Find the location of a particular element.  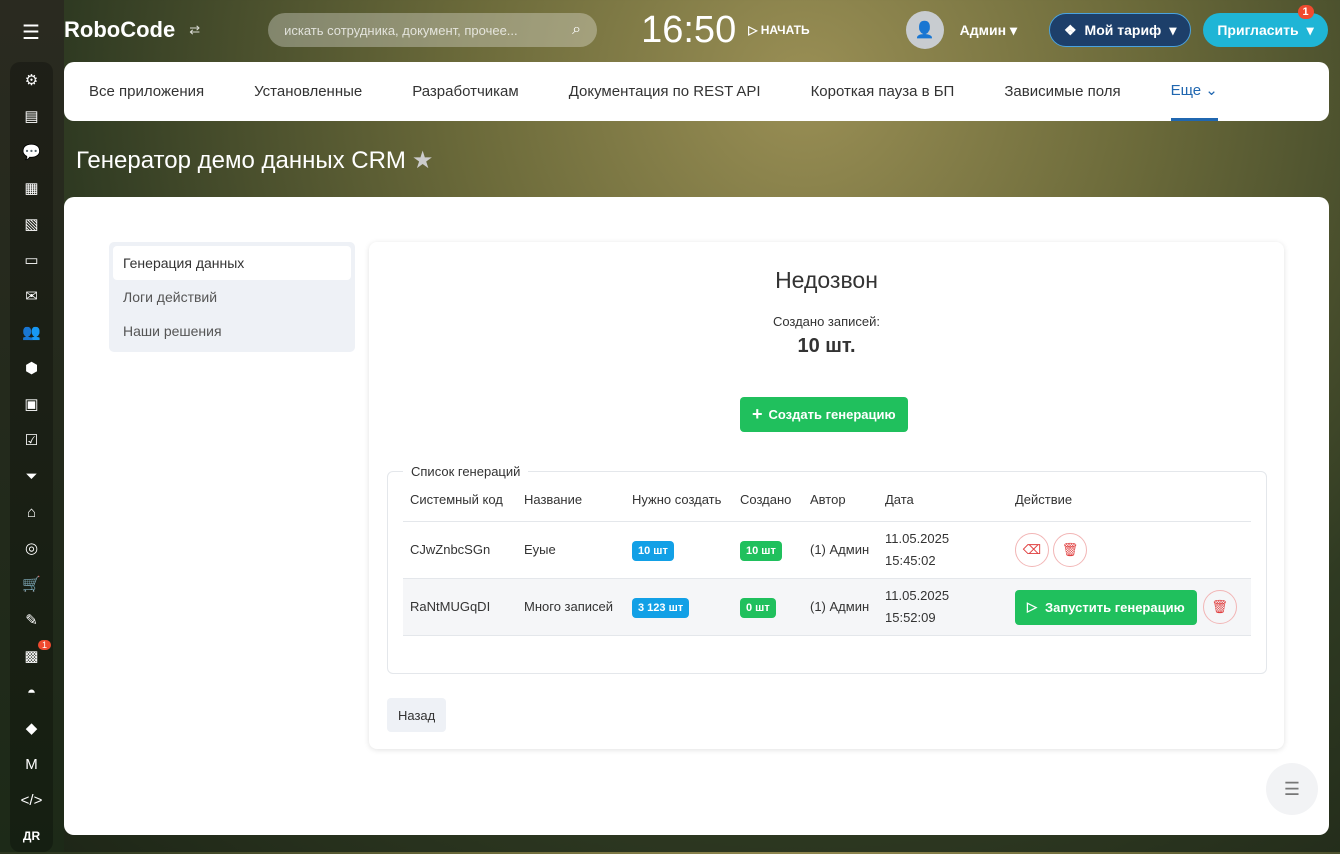

need-badge: 3 123 шт is located at coordinates (661, 608).